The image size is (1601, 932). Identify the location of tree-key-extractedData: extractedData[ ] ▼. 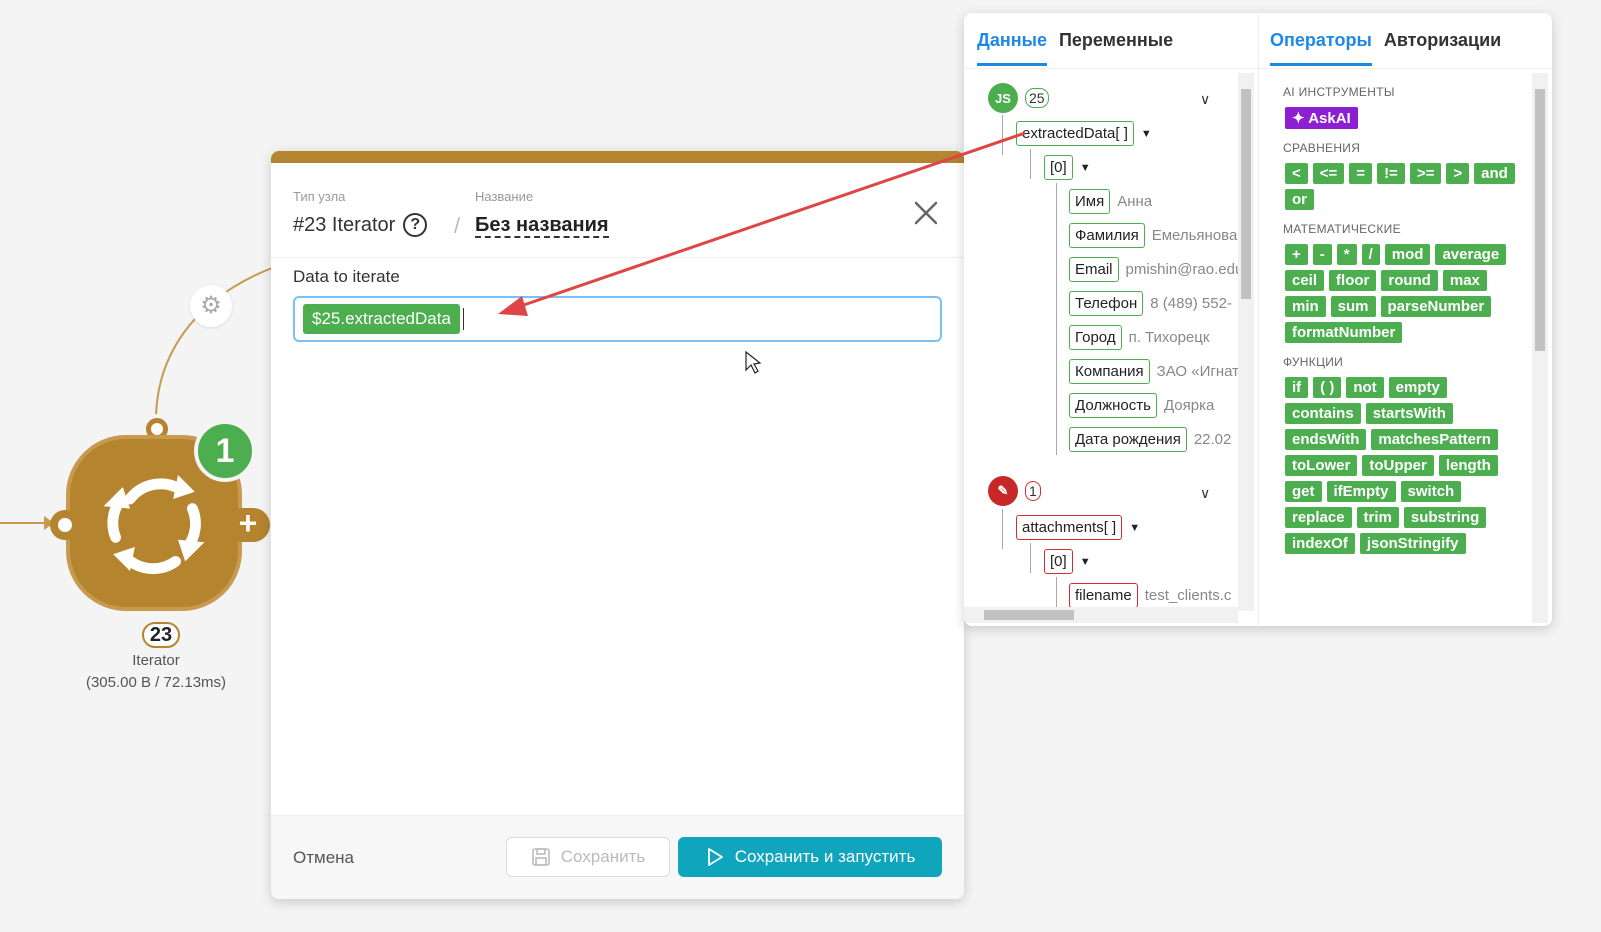
(1084, 133).